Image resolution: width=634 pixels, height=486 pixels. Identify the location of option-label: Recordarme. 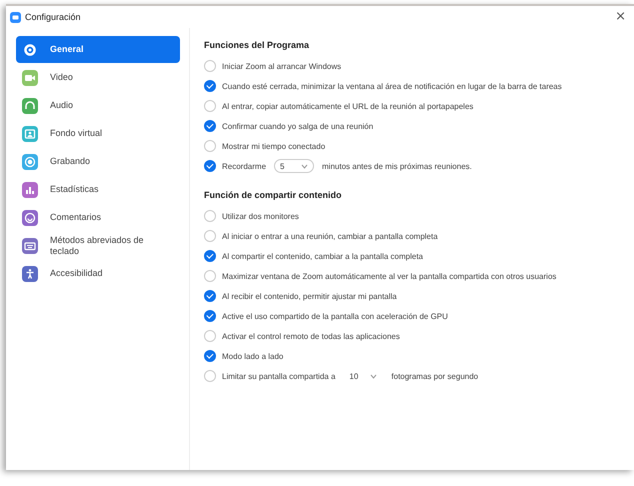
(244, 166).